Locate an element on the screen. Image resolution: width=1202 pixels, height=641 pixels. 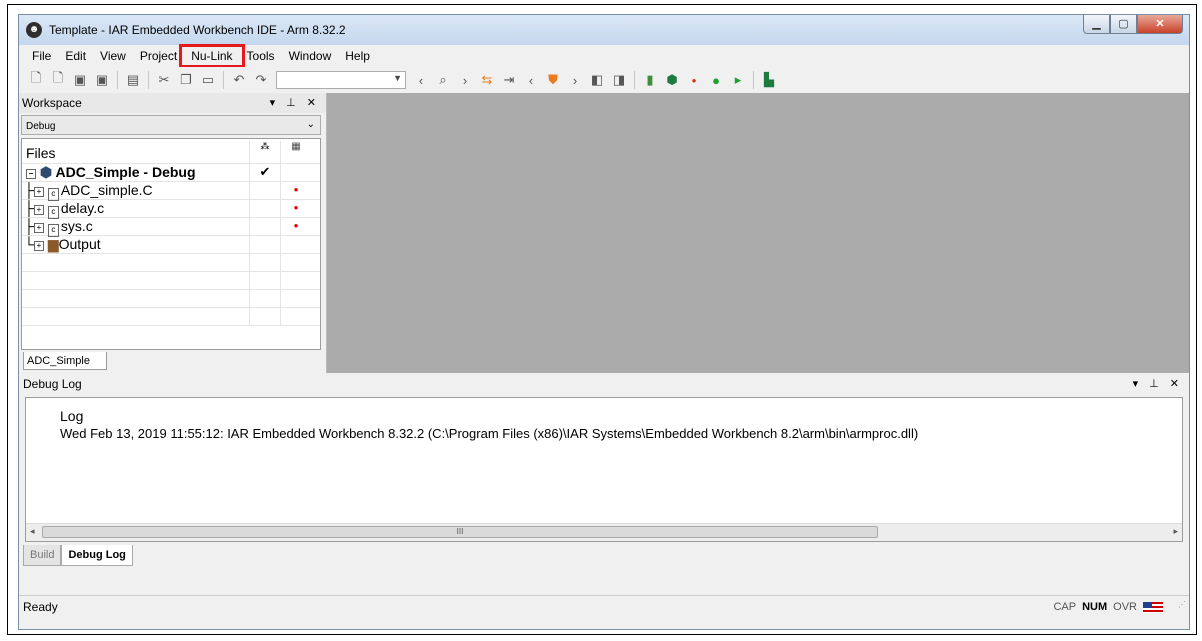
folder-name: Output is located at coordinates (79, 244).